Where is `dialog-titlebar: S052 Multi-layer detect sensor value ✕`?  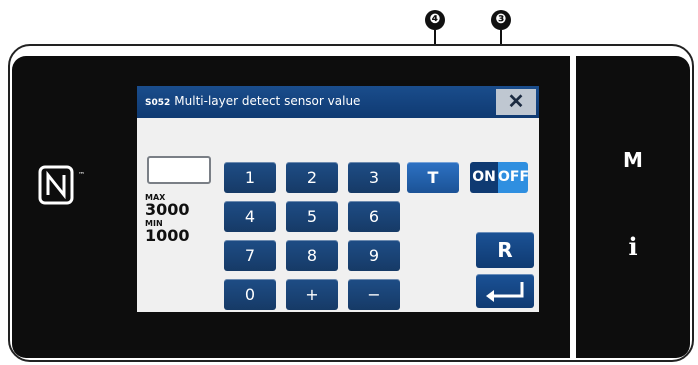 dialog-titlebar: S052 Multi-layer detect sensor value ✕ is located at coordinates (338, 102).